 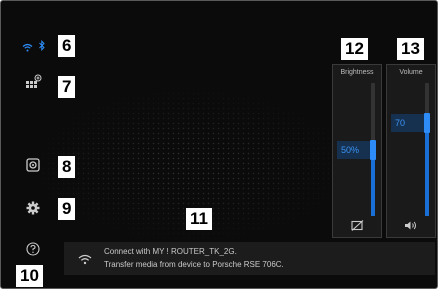 I want to click on settings-button, so click(x=33, y=208).